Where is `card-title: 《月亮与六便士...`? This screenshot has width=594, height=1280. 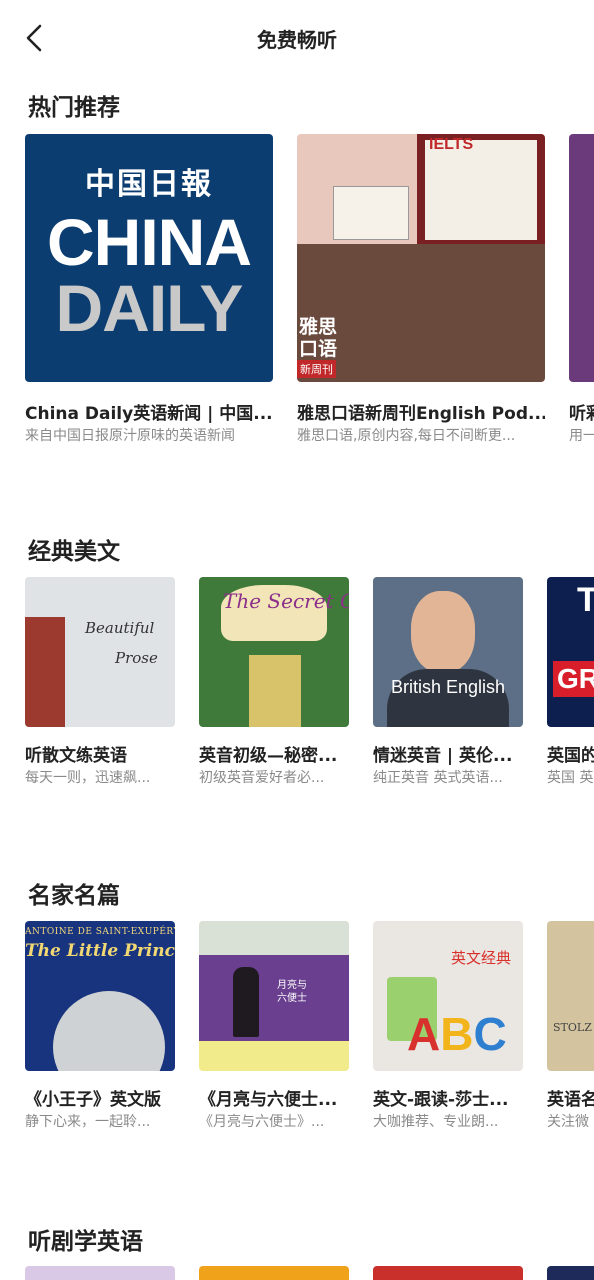
card-title: 《月亮与六便士... is located at coordinates (268, 1100).